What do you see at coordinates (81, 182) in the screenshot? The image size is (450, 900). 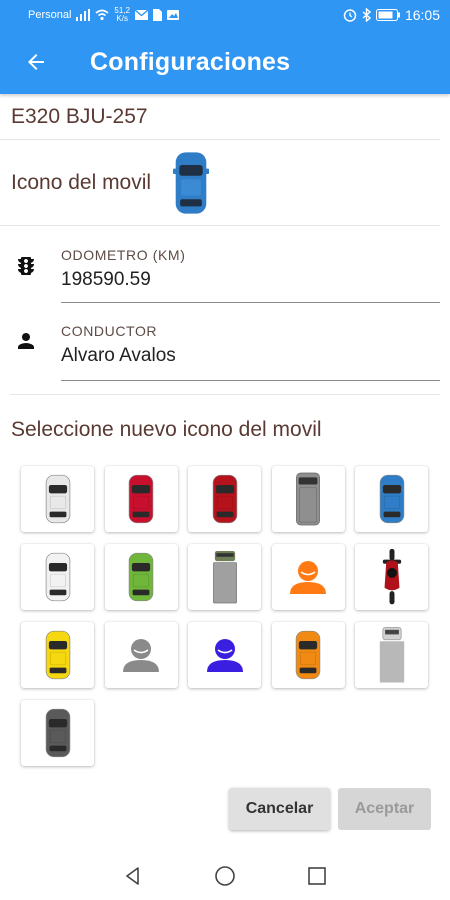 I see `vehicle-icon-label: Icono del movil` at bounding box center [81, 182].